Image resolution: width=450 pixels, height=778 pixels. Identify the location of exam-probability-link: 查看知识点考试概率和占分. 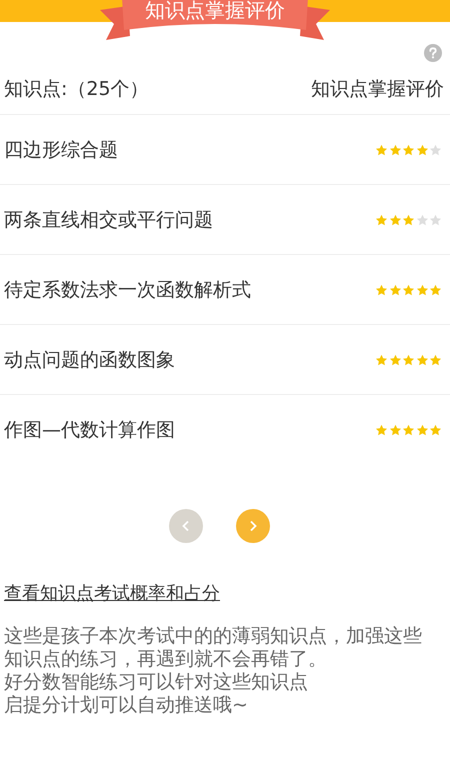
(112, 593).